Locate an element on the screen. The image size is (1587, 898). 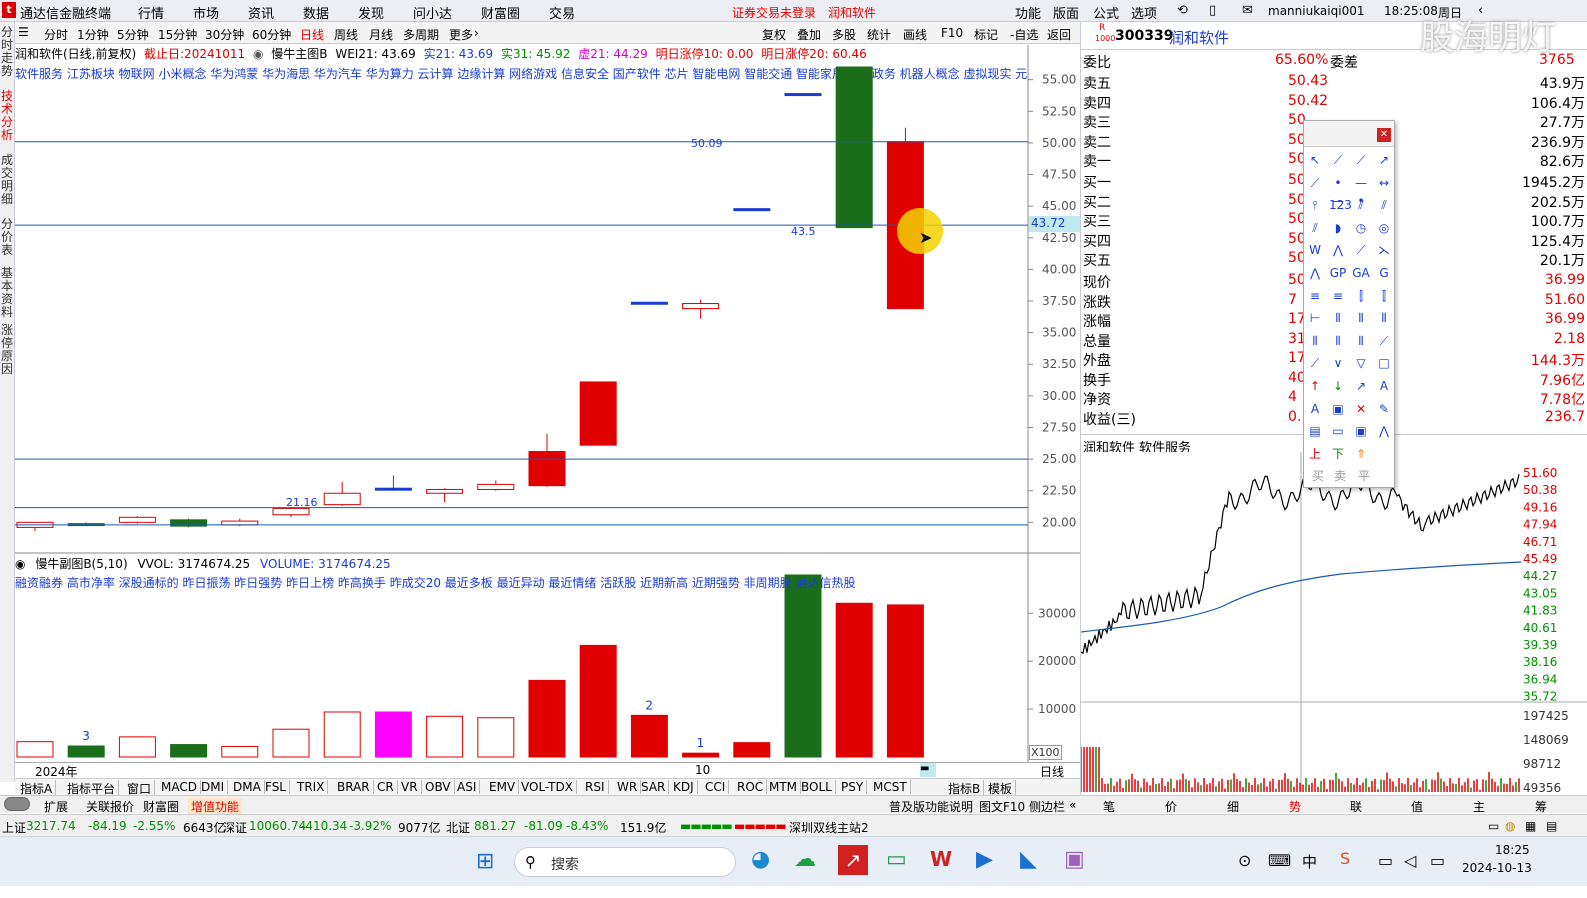
menu-wenxiaoda: 问小达 is located at coordinates (432, 12).